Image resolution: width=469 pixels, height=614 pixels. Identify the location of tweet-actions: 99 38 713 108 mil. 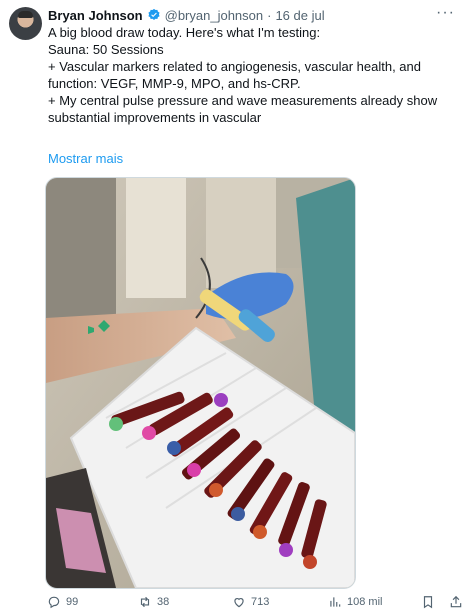
(255, 604).